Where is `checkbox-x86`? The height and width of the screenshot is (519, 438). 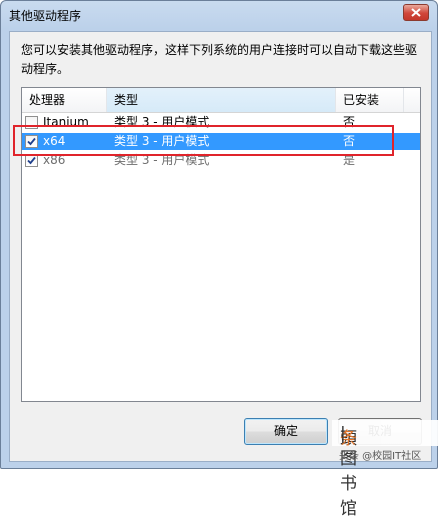
checkbox-x86 is located at coordinates (31, 160).